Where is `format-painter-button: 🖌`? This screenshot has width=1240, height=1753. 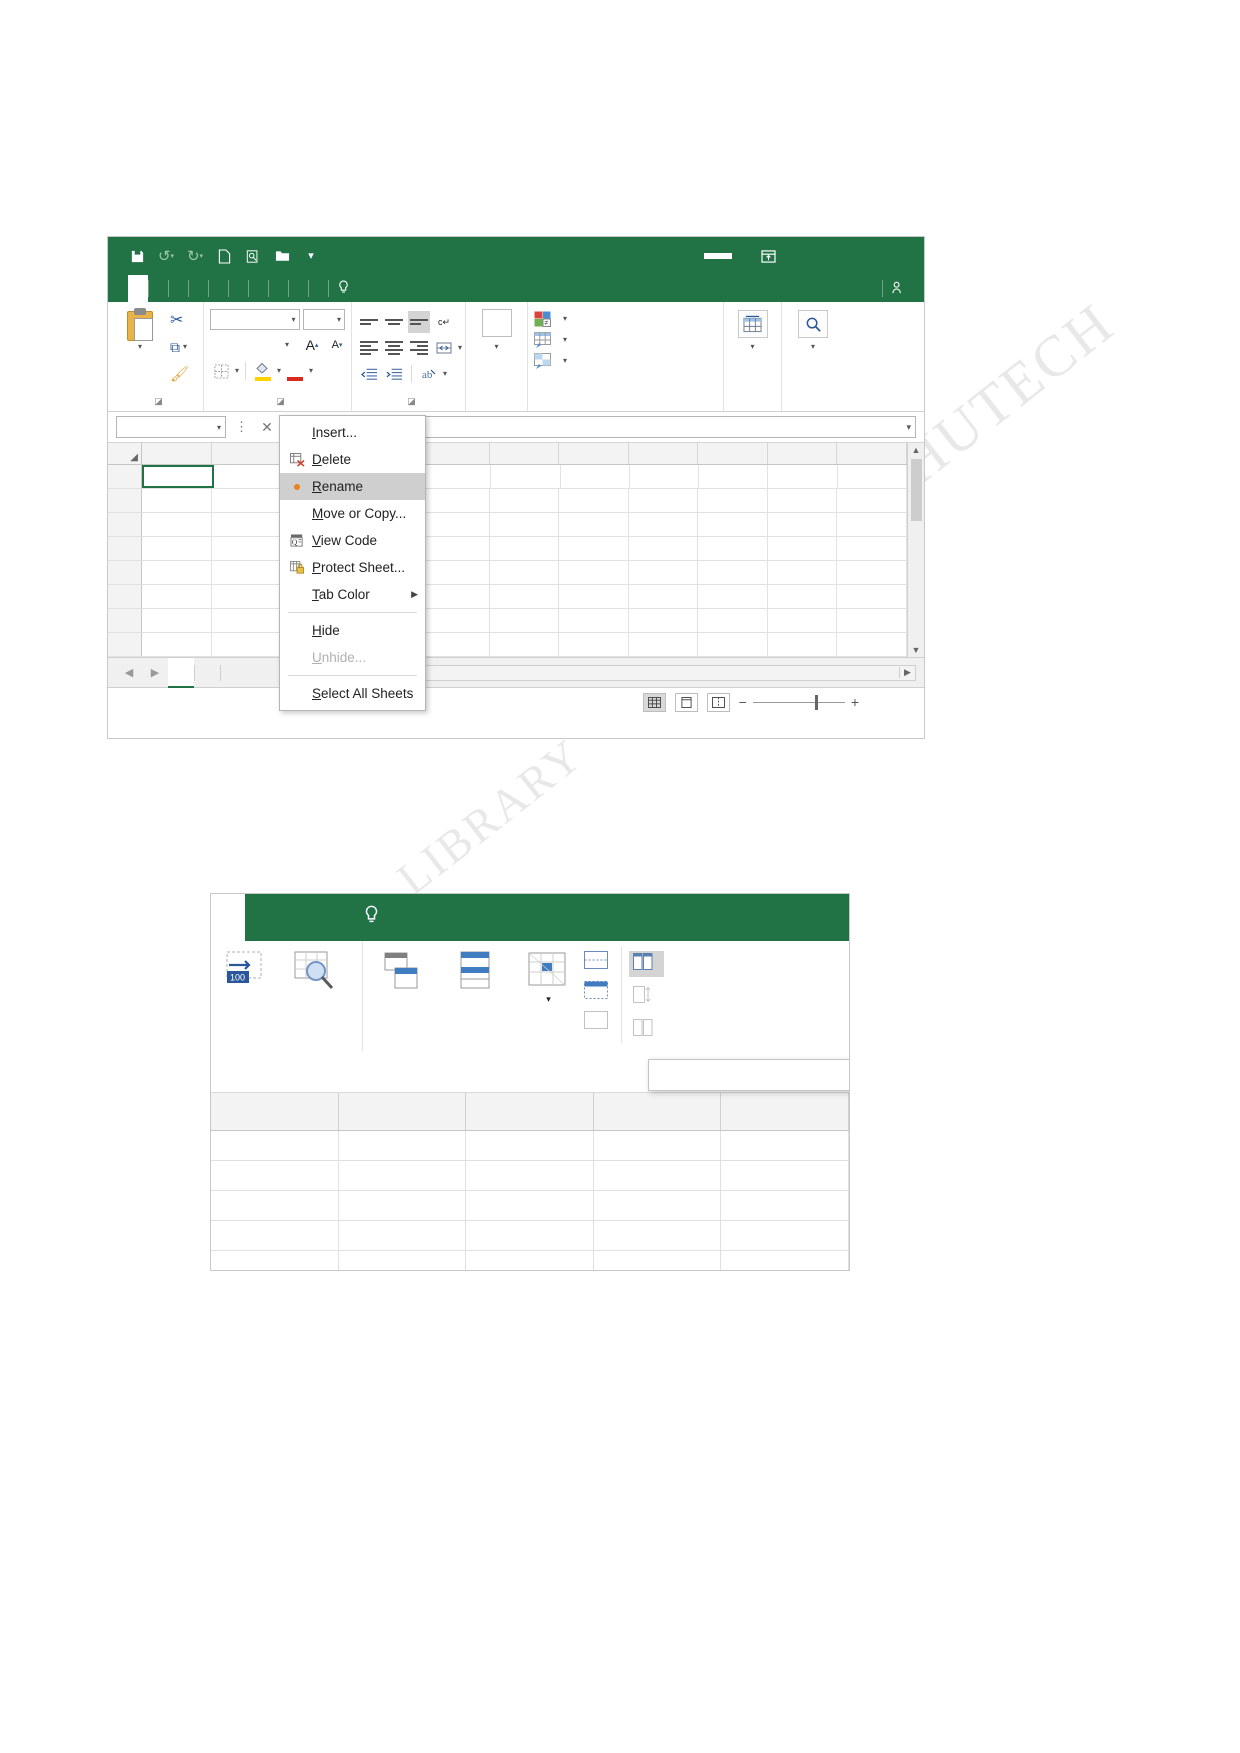 format-painter-button: 🖌 is located at coordinates (179, 374).